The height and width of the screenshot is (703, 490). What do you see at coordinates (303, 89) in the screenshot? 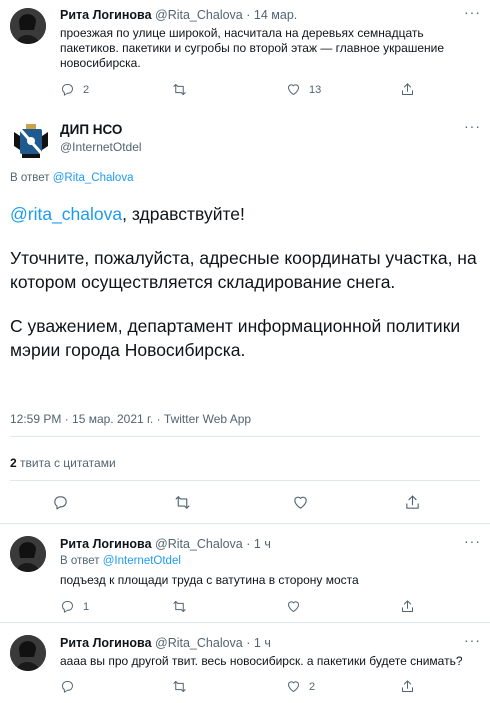
I see `like-button: 13` at bounding box center [303, 89].